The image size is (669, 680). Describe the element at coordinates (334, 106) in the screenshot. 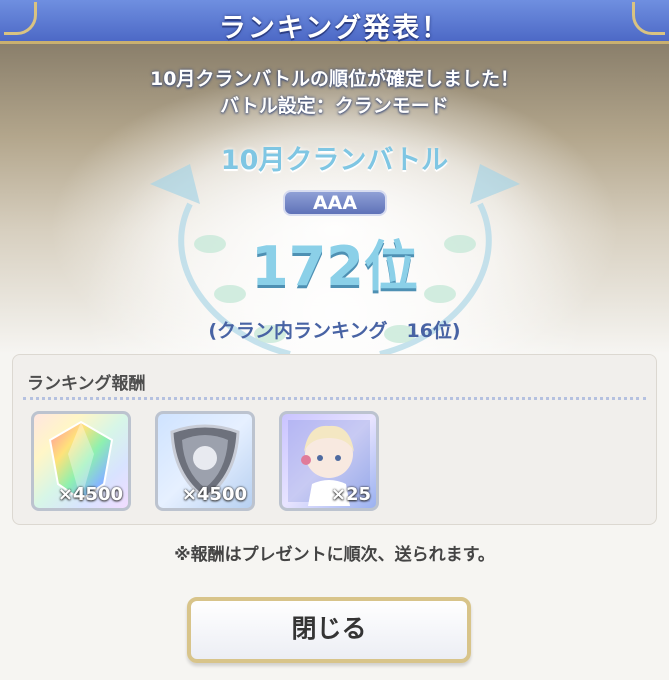

I see `battle-setting-text: バトル設定：クランモード` at that location.